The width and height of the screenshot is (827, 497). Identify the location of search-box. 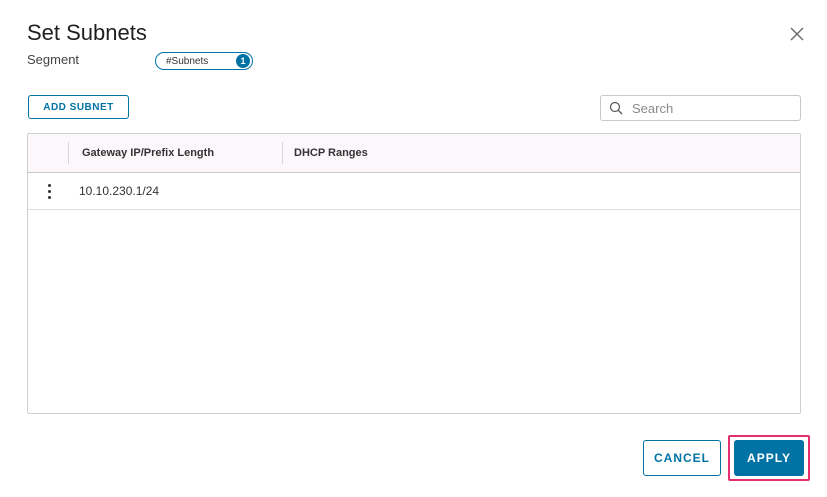
(700, 108).